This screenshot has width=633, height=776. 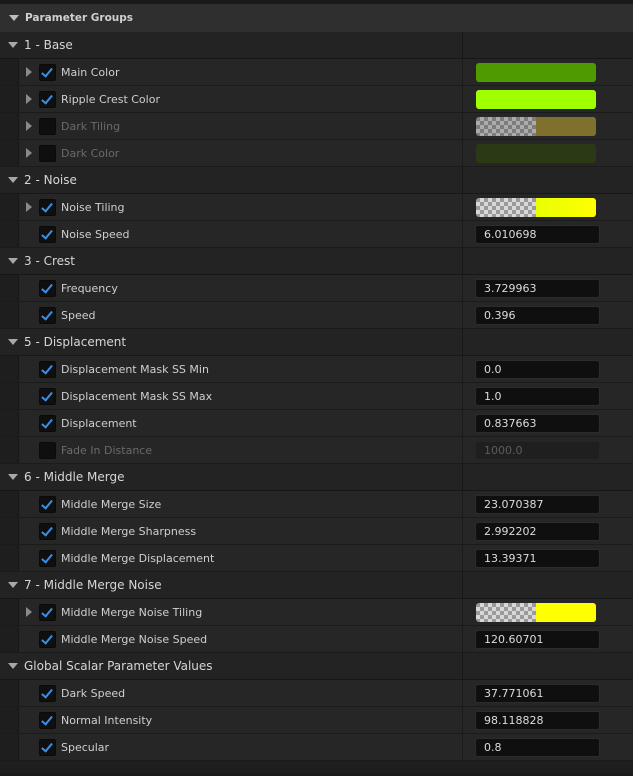 What do you see at coordinates (537, 693) in the screenshot?
I see `value-input: 37.771061` at bounding box center [537, 693].